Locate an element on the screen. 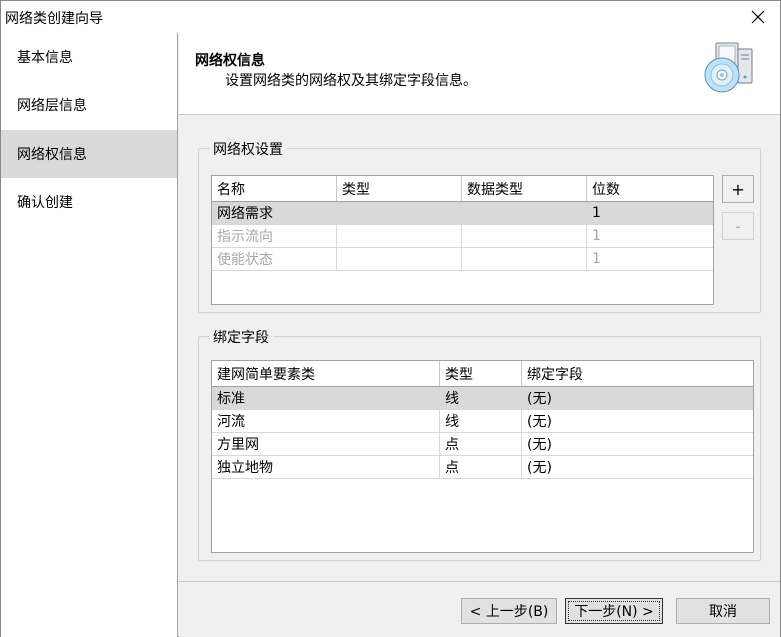 This screenshot has height=637, width=781. step-basic-info: 基本信息 is located at coordinates (89, 57).